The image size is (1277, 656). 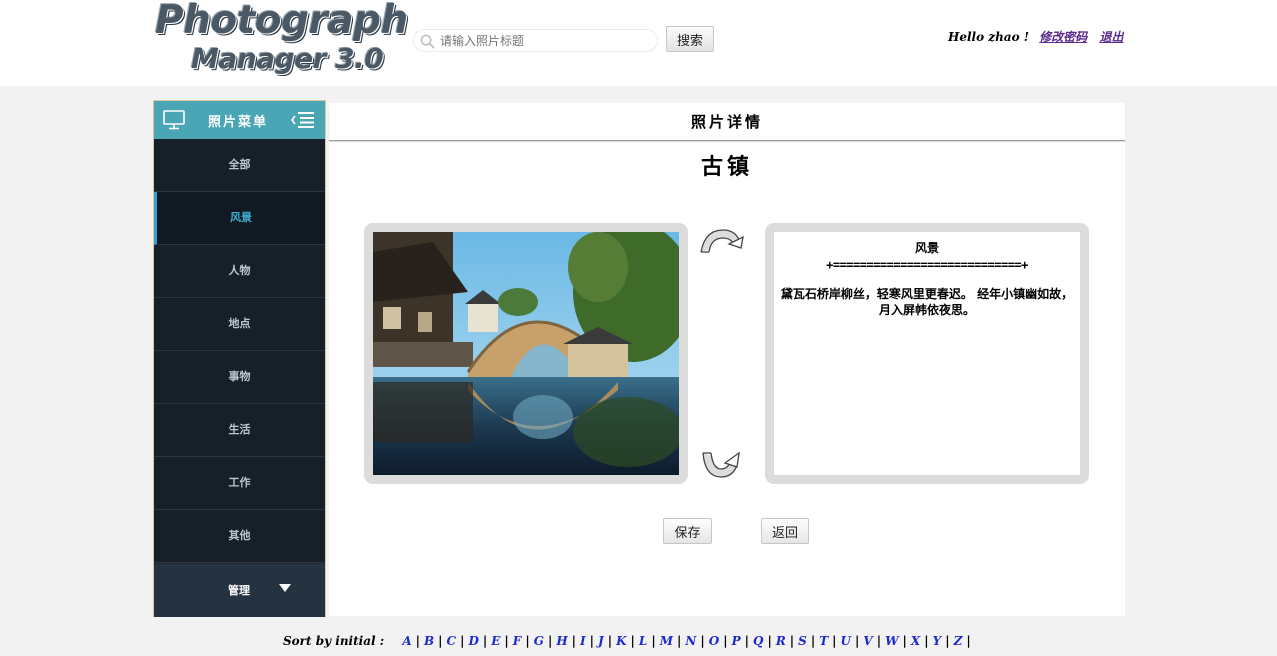 What do you see at coordinates (561, 641) in the screenshot?
I see `index-letter-h: H` at bounding box center [561, 641].